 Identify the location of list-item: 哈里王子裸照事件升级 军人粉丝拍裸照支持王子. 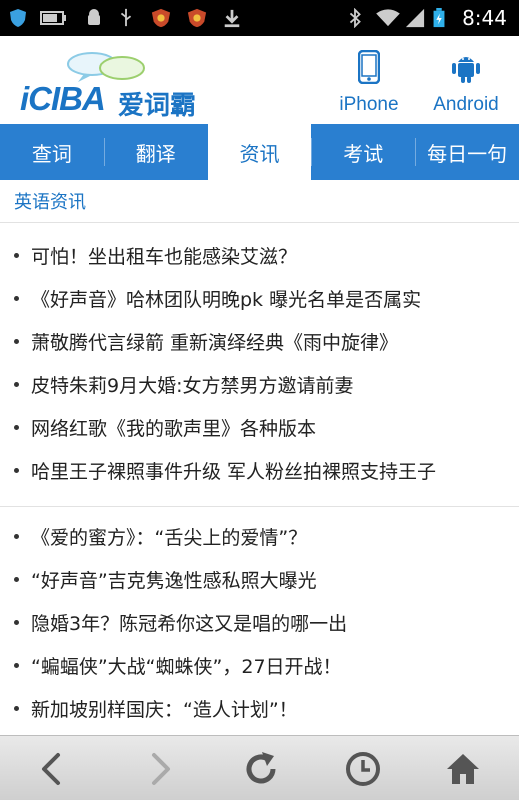
(259, 470).